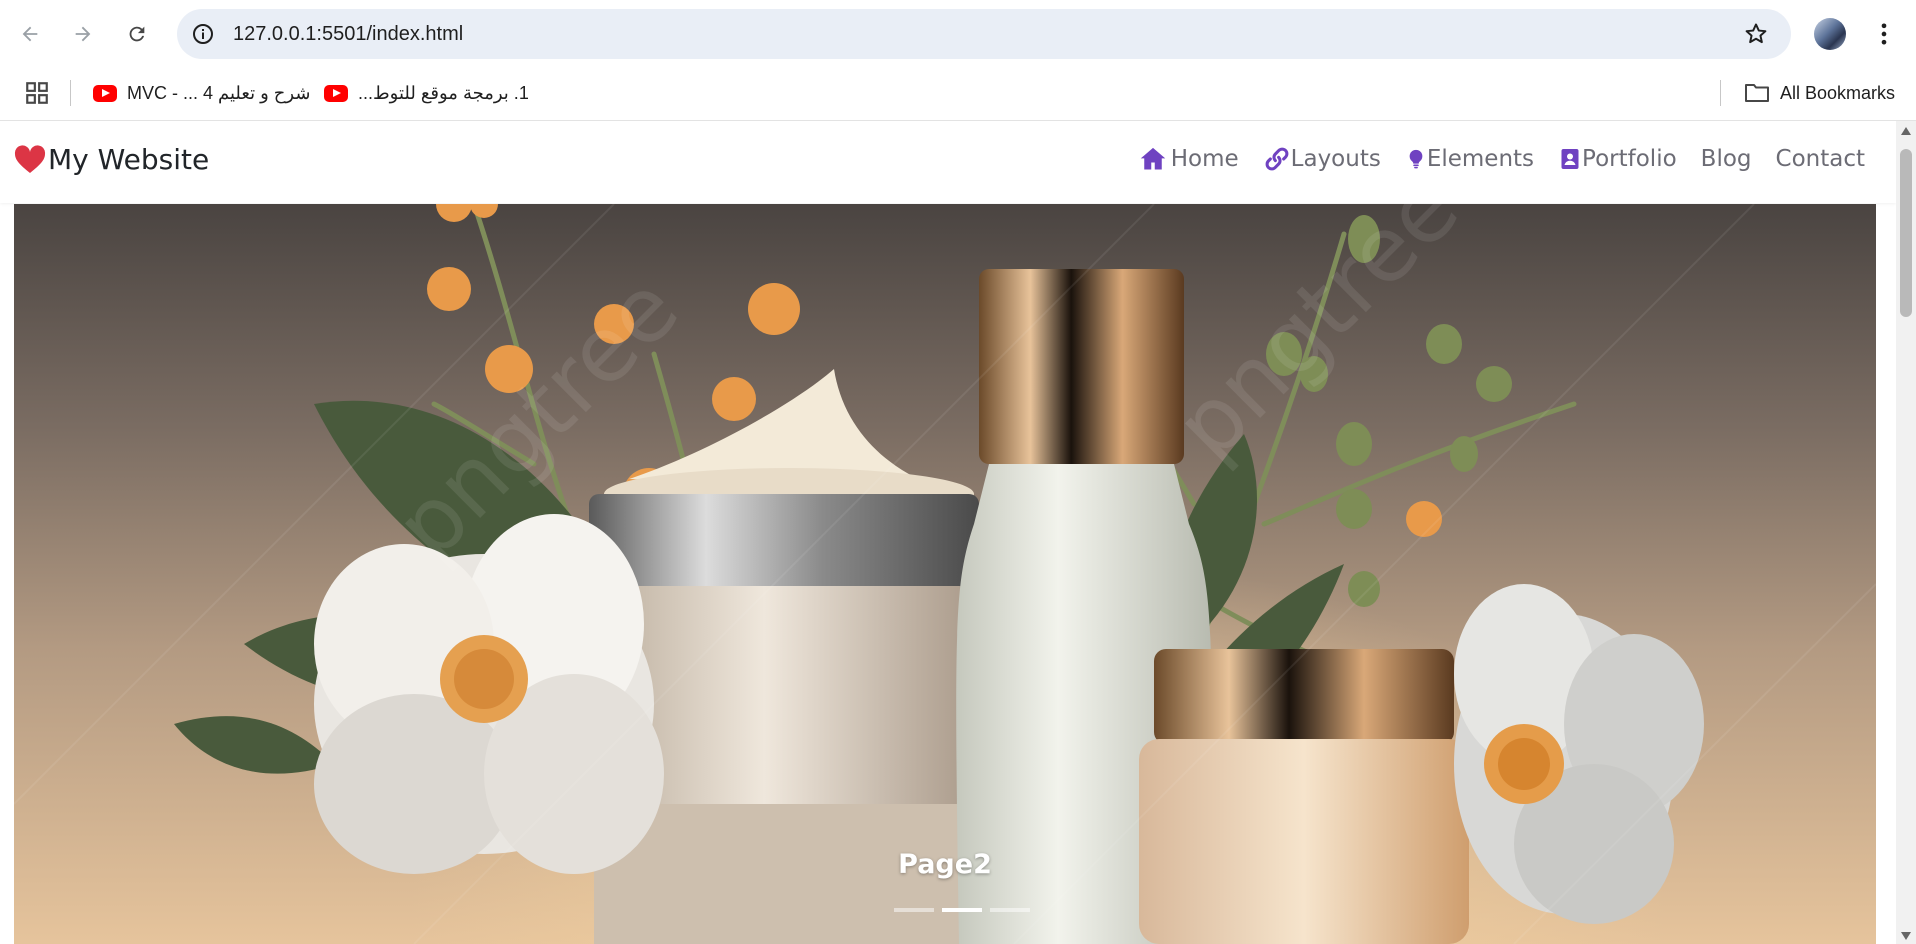  What do you see at coordinates (348, 34) in the screenshot?
I see `url-text: 127.0.0.1:5501/index.html` at bounding box center [348, 34].